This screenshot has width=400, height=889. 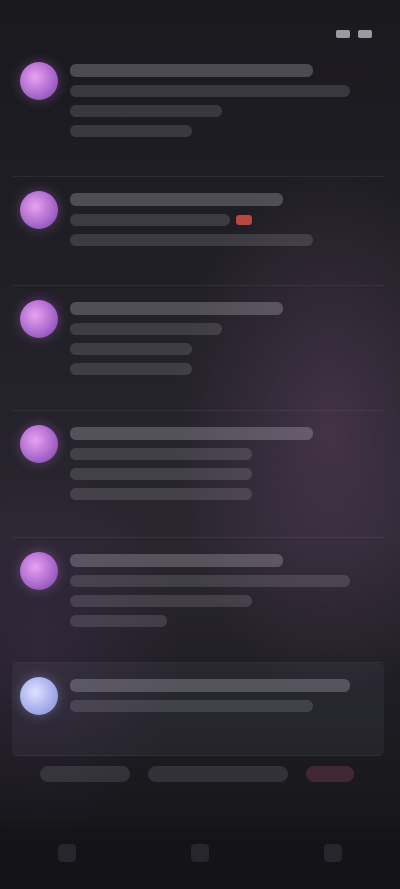 I want to click on feed-item-line-text, so click(x=150, y=220).